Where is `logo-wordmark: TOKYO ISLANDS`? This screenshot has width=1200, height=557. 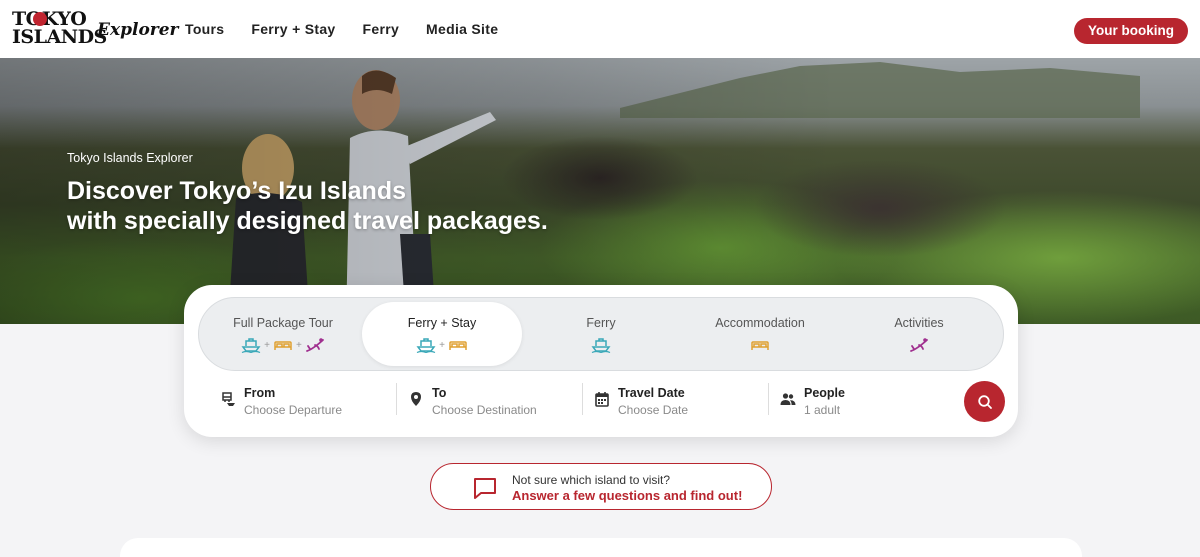
logo-wordmark: TOKYO ISLANDS is located at coordinates (59, 29).